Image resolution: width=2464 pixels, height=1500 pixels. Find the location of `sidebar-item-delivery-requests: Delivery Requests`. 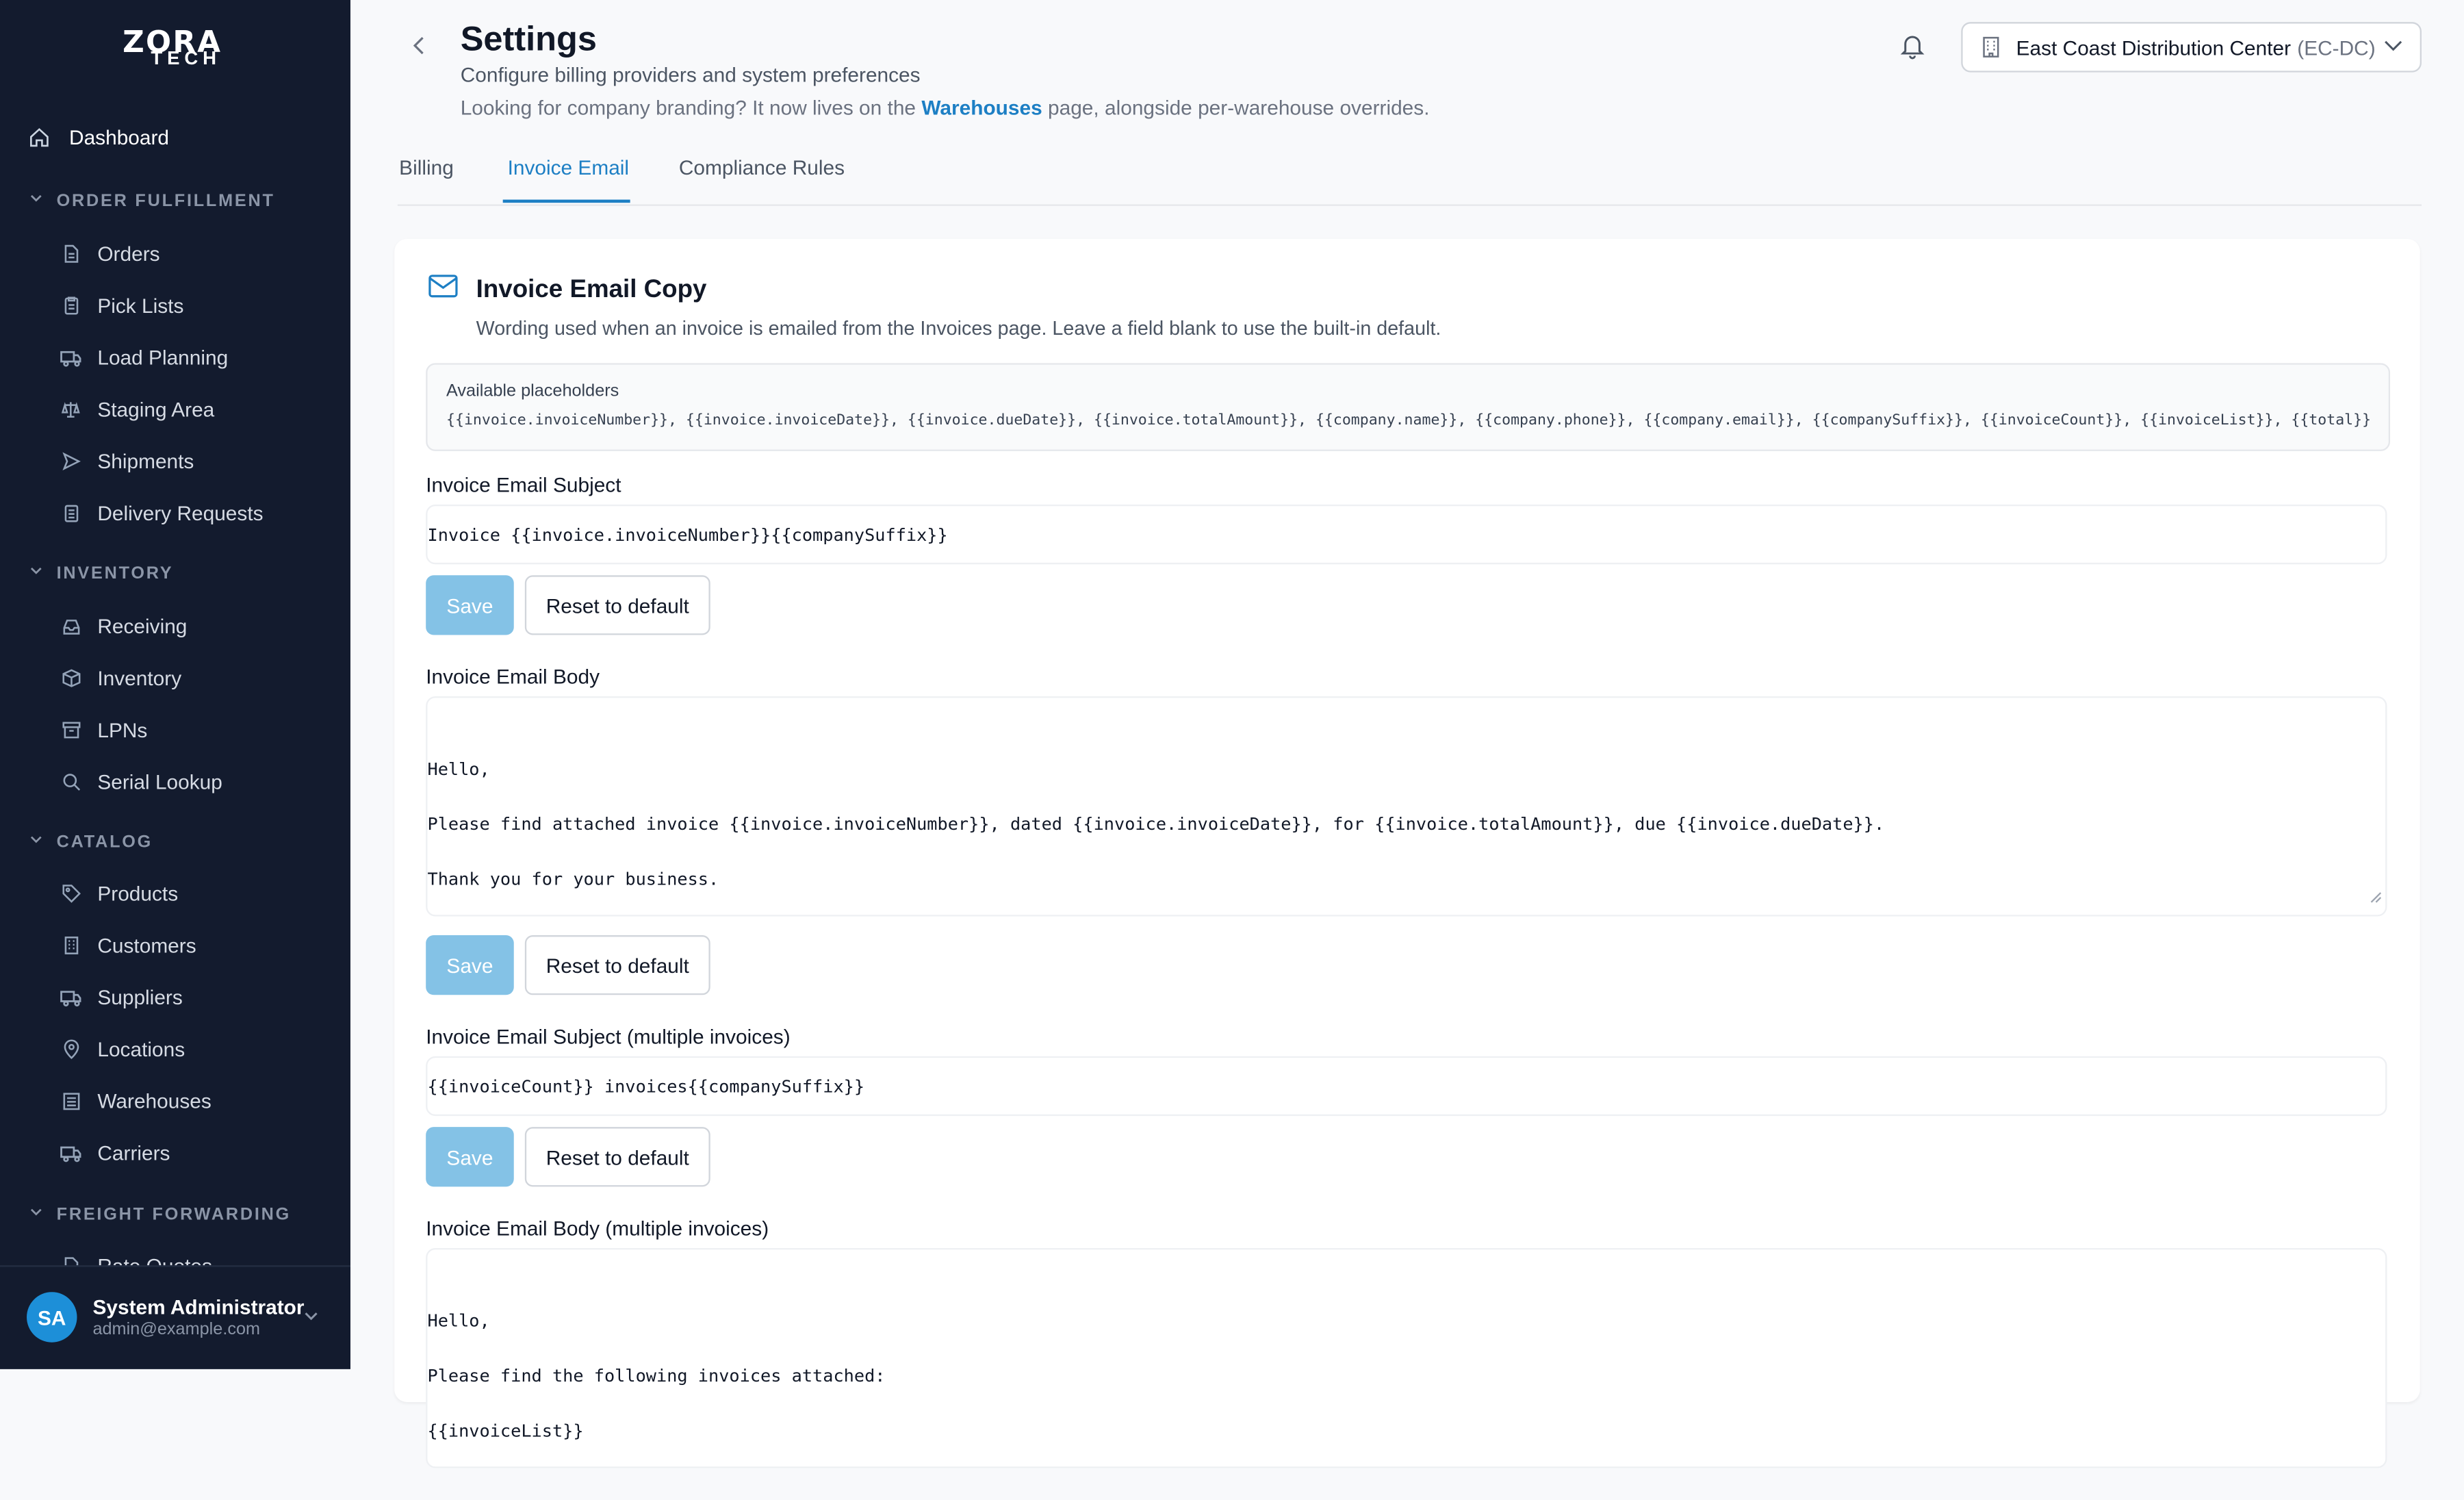

sidebar-item-delivery-requests: Delivery Requests is located at coordinates (175, 512).